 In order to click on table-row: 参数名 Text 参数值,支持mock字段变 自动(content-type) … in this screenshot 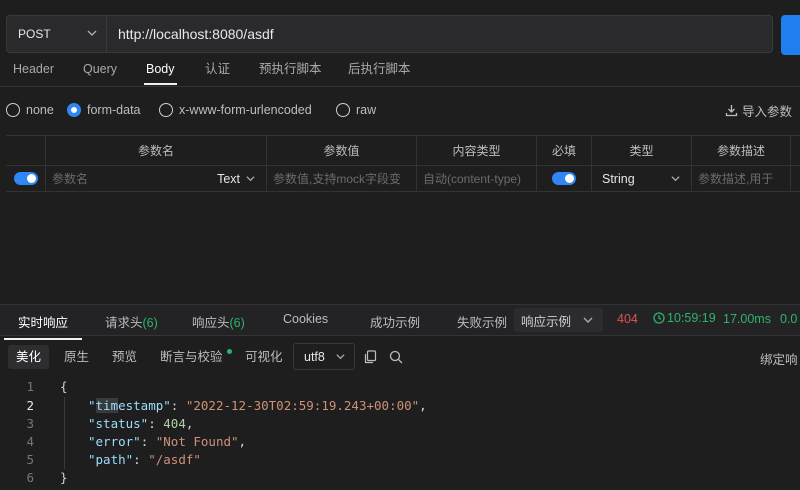, I will do `click(403, 178)`.